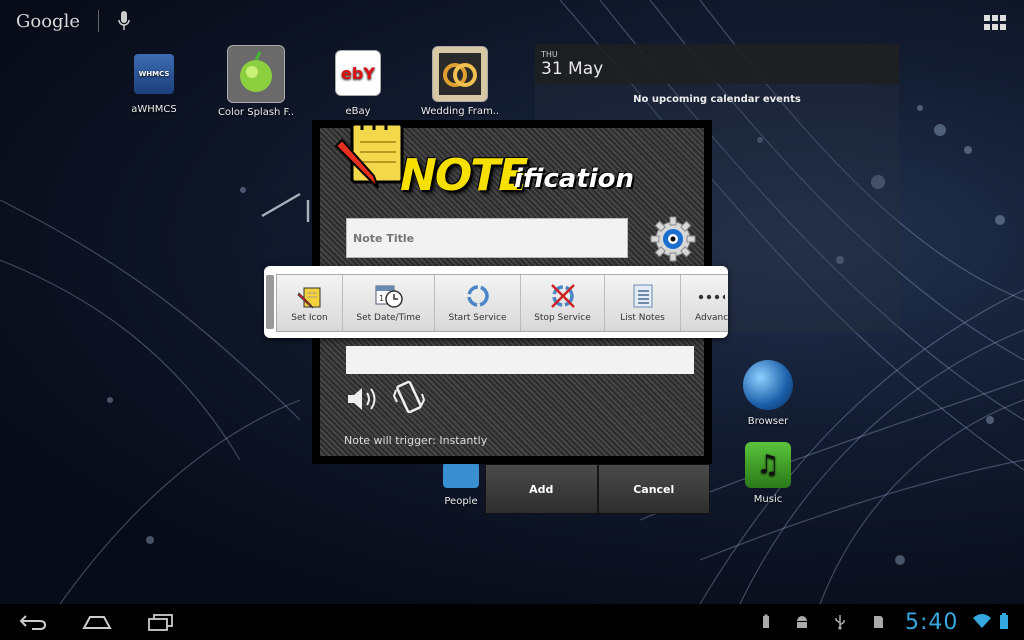 The width and height of the screenshot is (1024, 640). I want to click on settings-gear-icon, so click(673, 239).